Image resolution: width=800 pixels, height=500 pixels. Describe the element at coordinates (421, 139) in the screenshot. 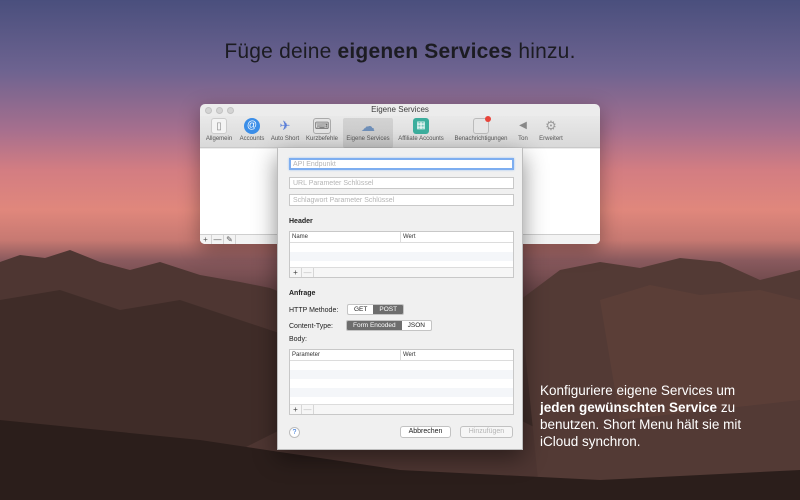

I see `toolbar-label: Affiliate Accounts` at that location.